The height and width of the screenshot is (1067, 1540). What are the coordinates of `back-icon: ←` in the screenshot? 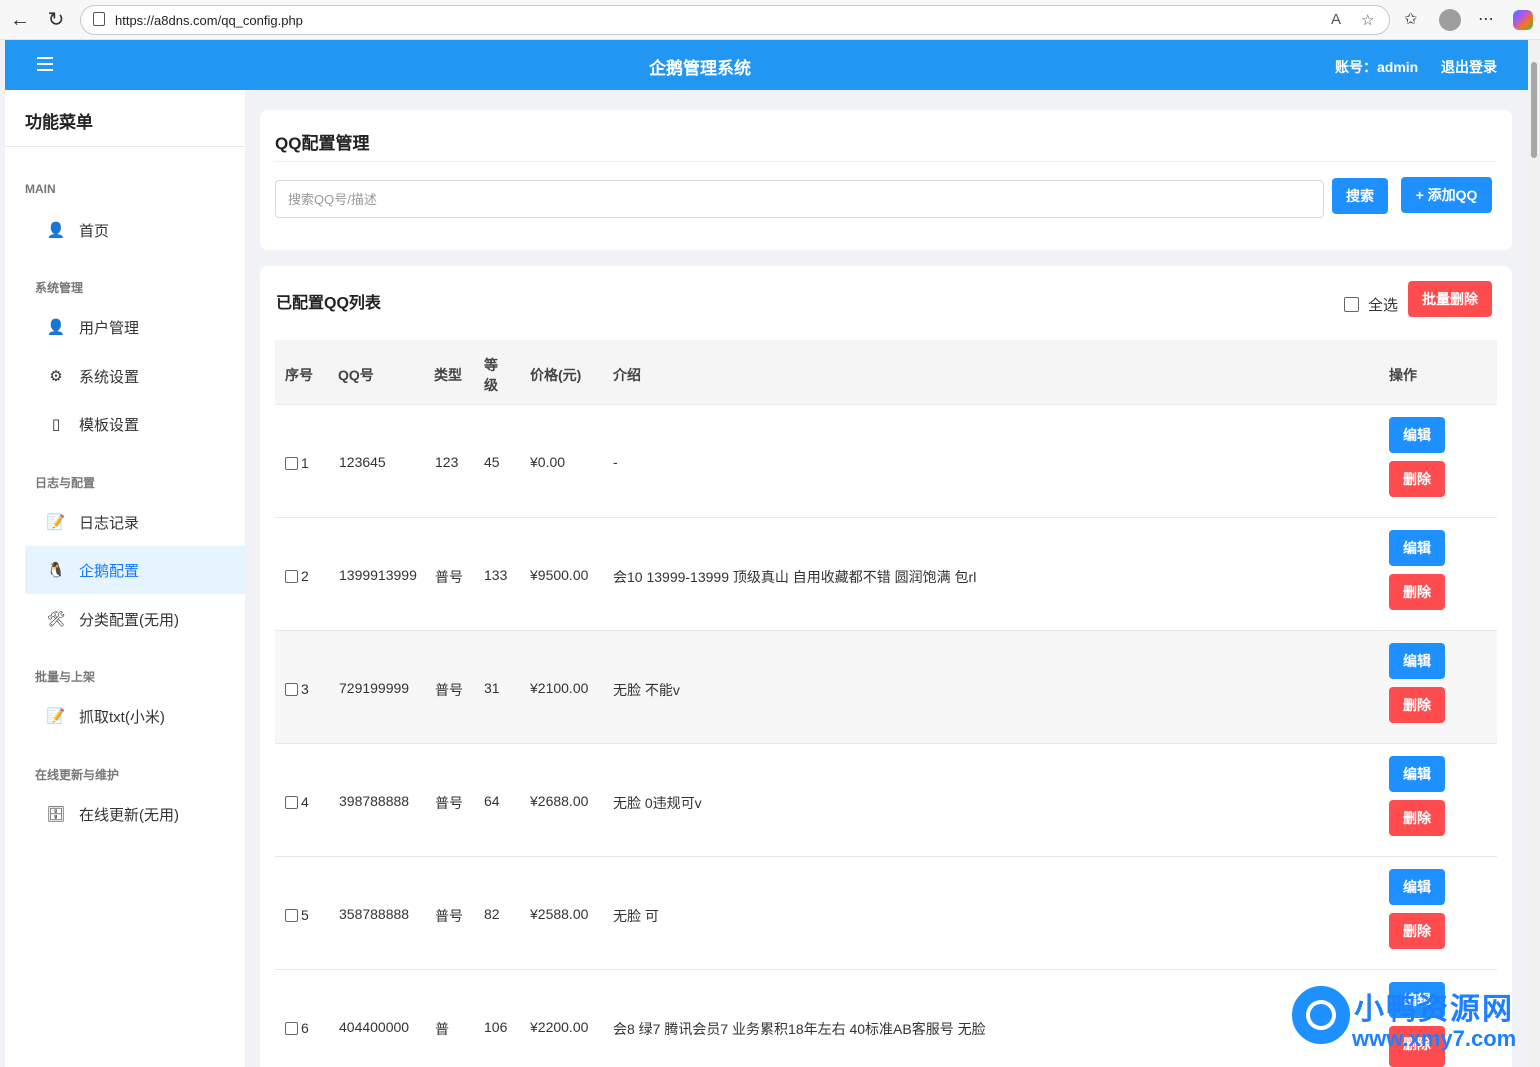 It's located at (20, 20).